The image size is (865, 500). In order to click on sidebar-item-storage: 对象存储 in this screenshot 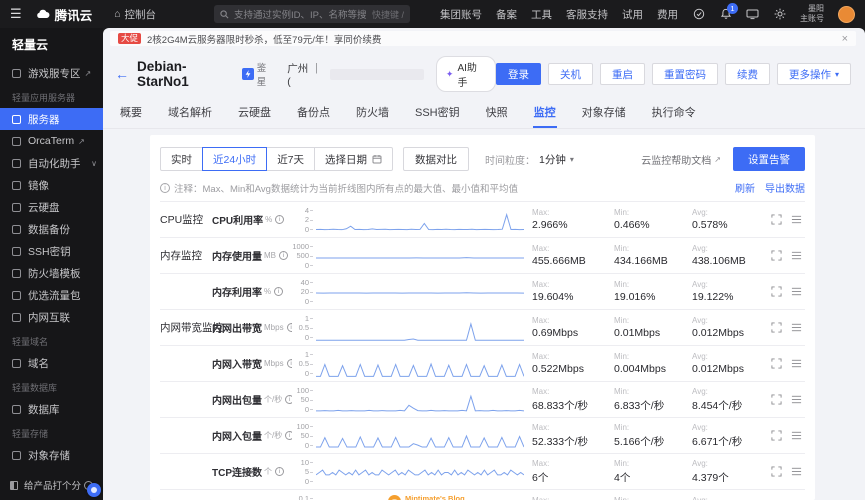, I will do `click(51, 455)`.